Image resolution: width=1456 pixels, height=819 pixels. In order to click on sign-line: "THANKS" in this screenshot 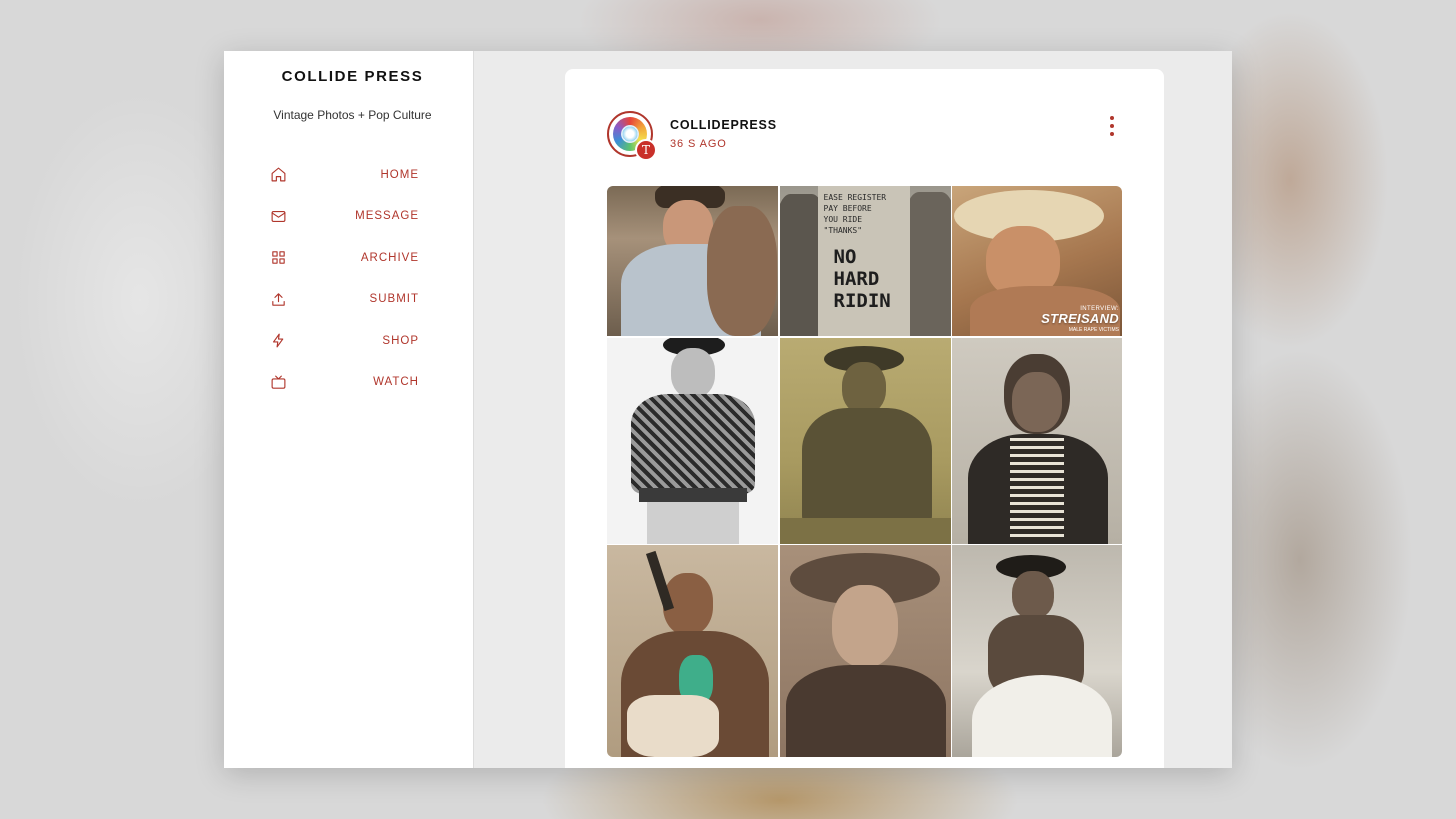, I will do `click(843, 230)`.